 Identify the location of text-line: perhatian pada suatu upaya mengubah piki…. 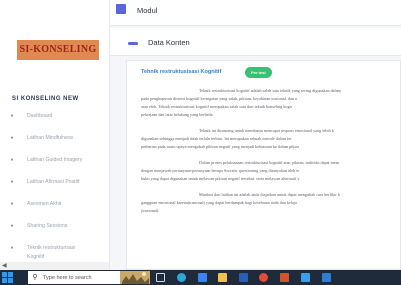
(220, 146).